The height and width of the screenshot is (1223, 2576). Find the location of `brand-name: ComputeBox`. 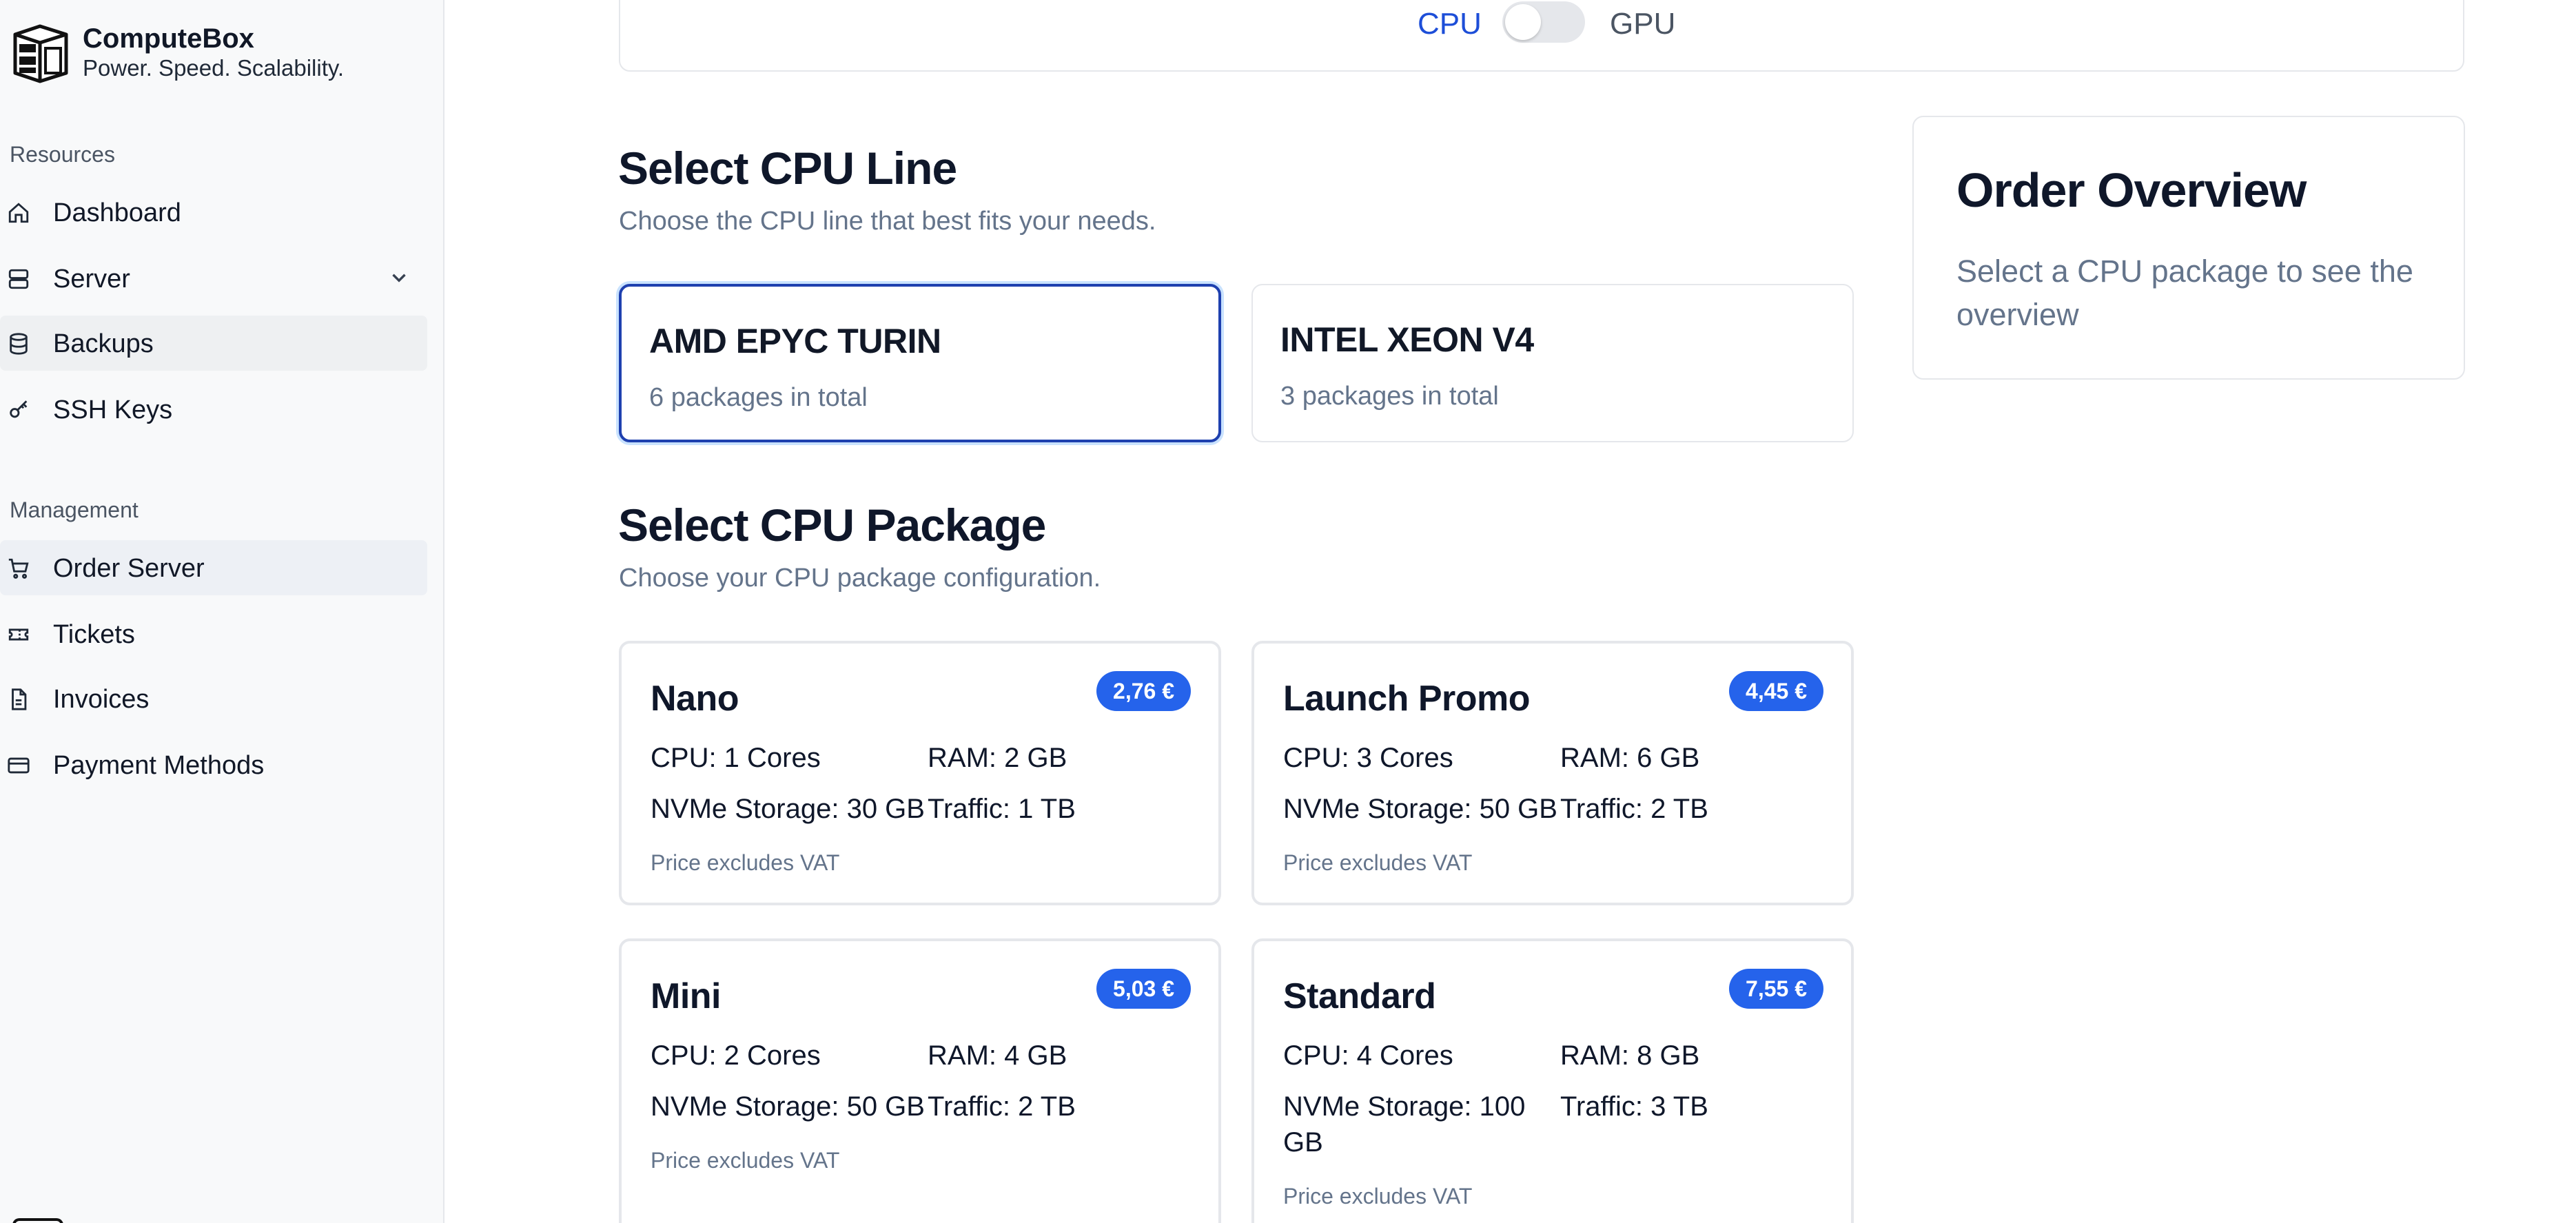

brand-name: ComputeBox is located at coordinates (168, 38).